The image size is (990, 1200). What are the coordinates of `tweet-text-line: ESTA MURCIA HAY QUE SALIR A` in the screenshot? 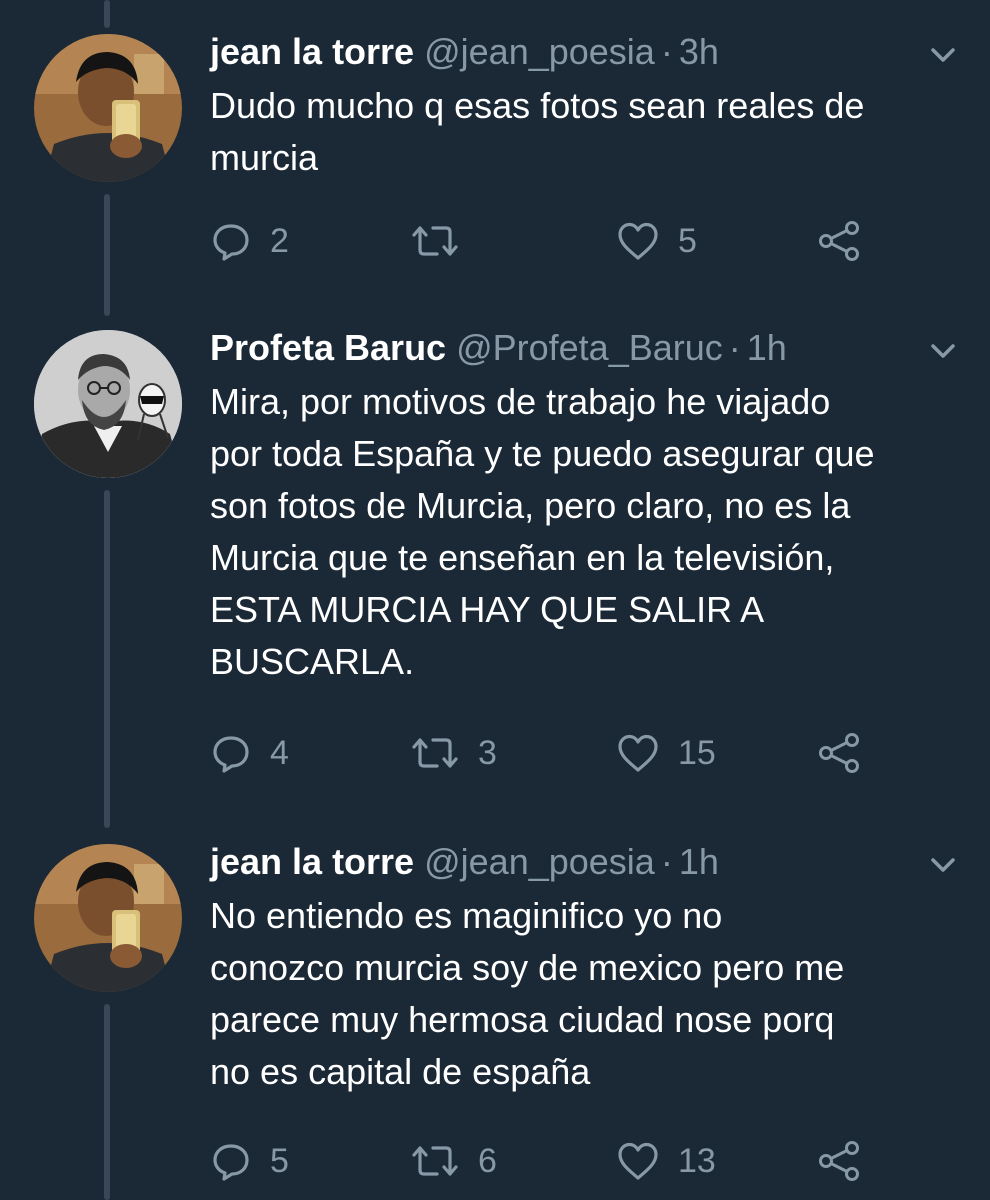 It's located at (487, 609).